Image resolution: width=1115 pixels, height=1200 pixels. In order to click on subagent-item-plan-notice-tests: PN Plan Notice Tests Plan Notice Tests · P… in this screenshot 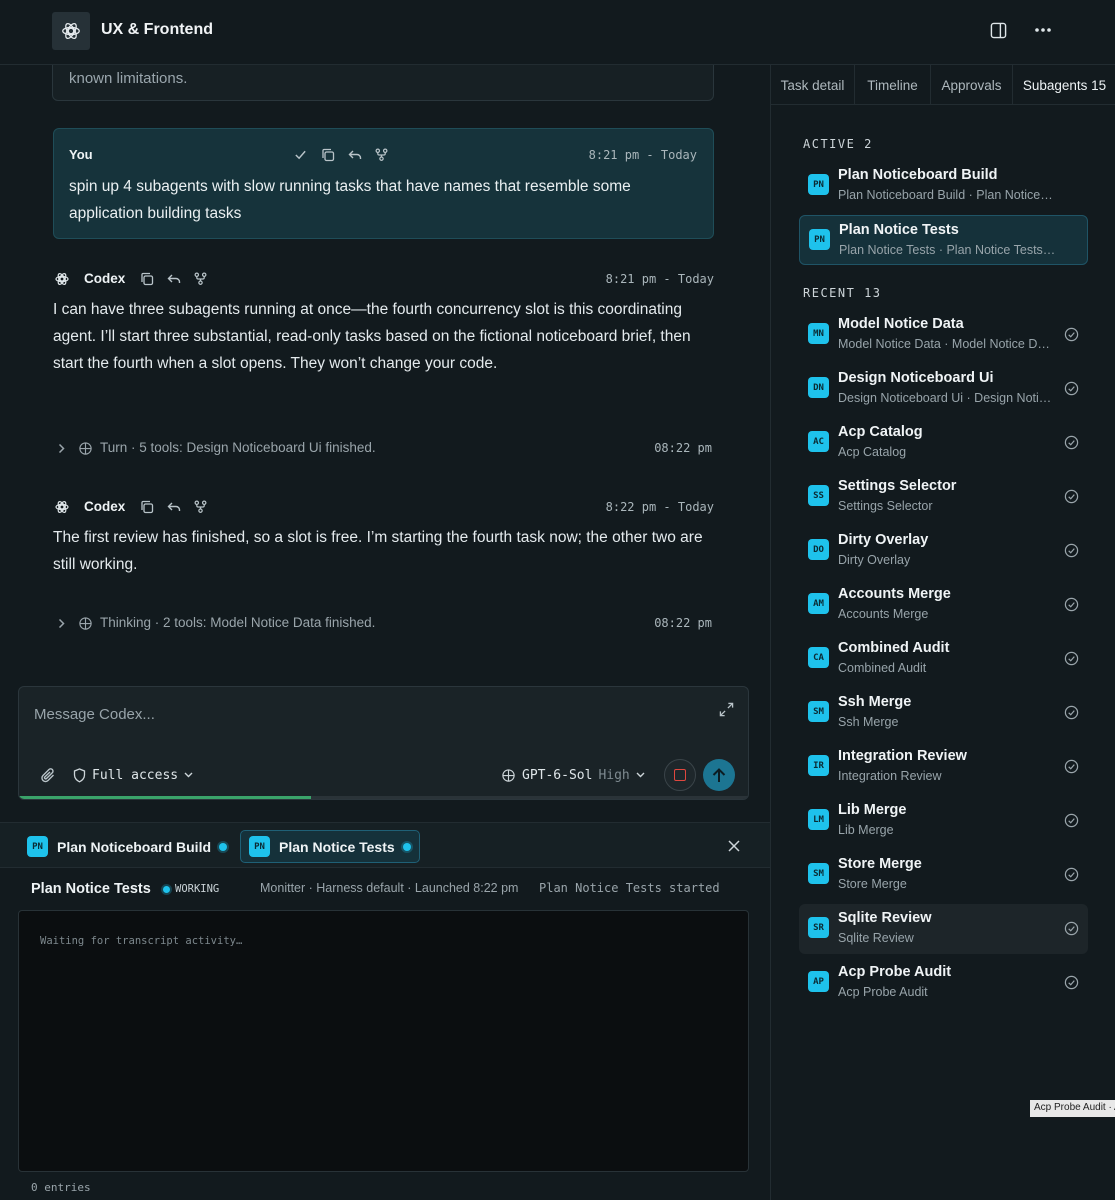, I will do `click(943, 240)`.